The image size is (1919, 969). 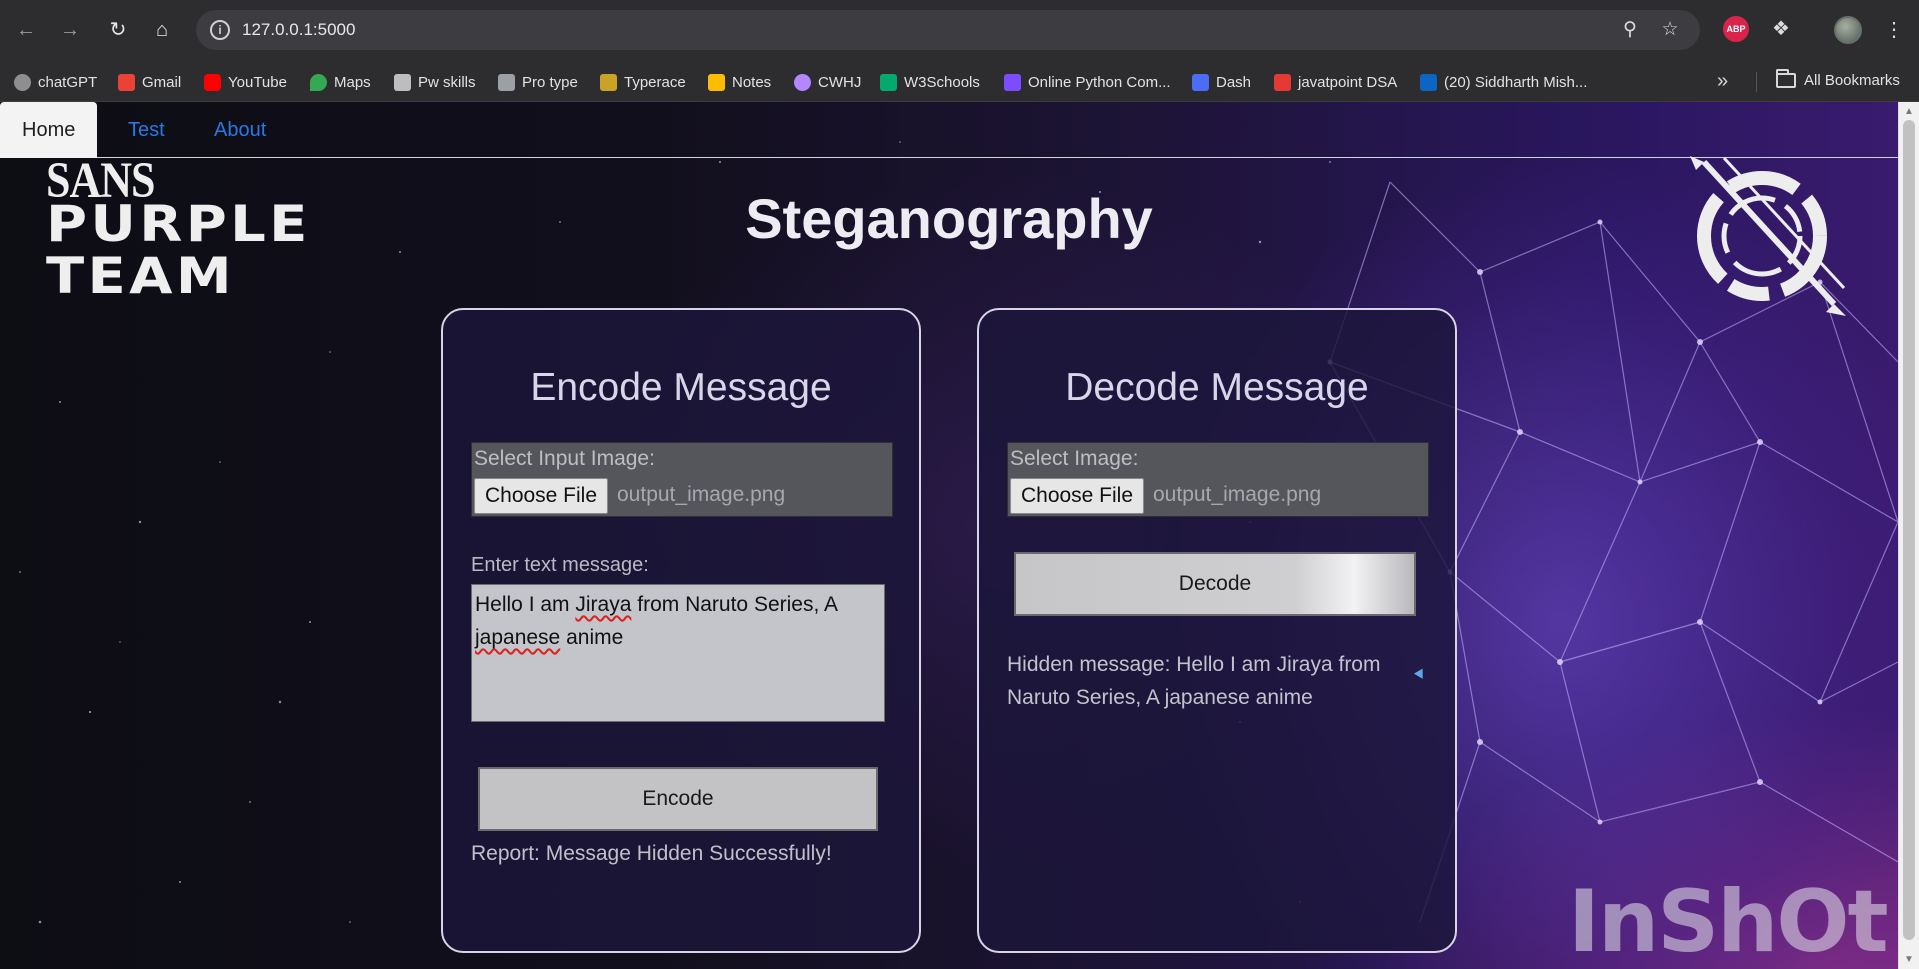 I want to click on bookmark-star-icon: ☆, so click(x=1670, y=30).